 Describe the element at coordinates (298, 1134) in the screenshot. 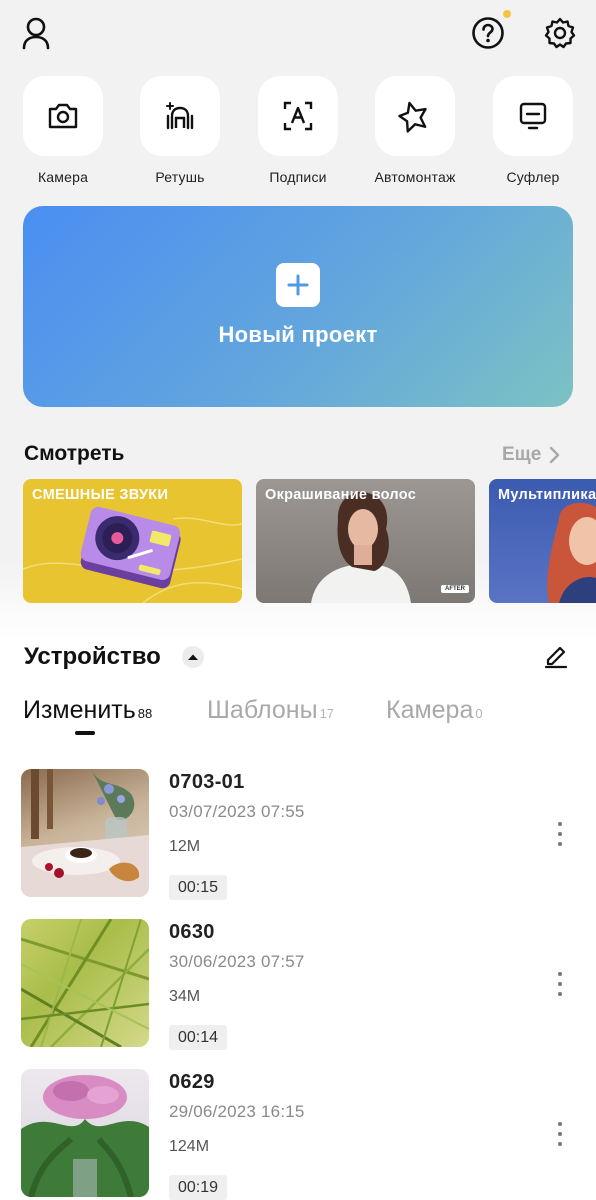

I see `project-item: 0629 29/06/2023 16:15 124M 00:19` at that location.